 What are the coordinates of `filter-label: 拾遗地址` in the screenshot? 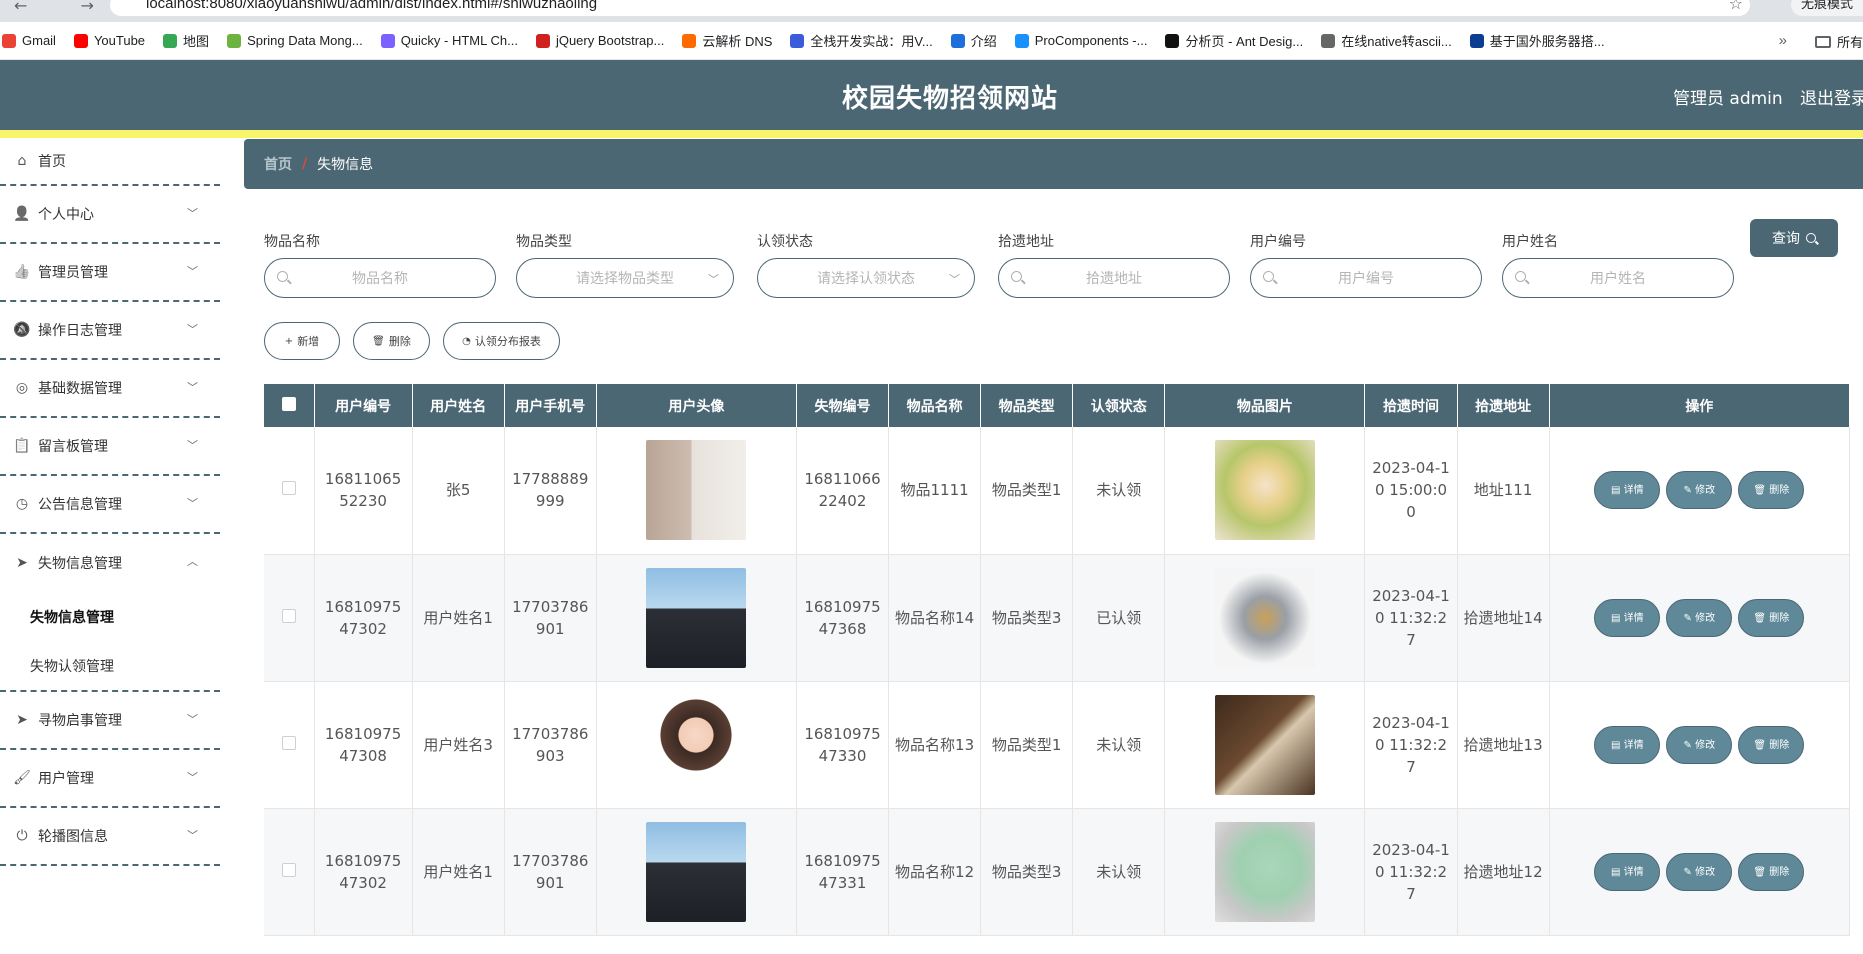 It's located at (1026, 242).